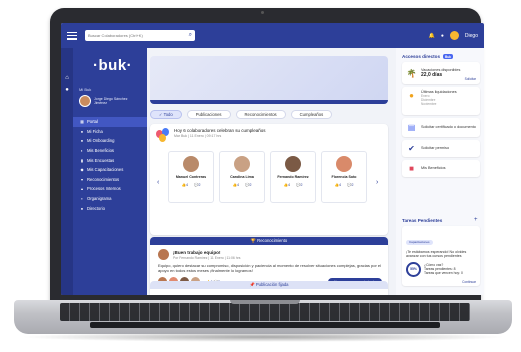 This screenshot has width=521, height=352. What do you see at coordinates (208, 114) in the screenshot?
I see `tab: Publicaciones` at bounding box center [208, 114].